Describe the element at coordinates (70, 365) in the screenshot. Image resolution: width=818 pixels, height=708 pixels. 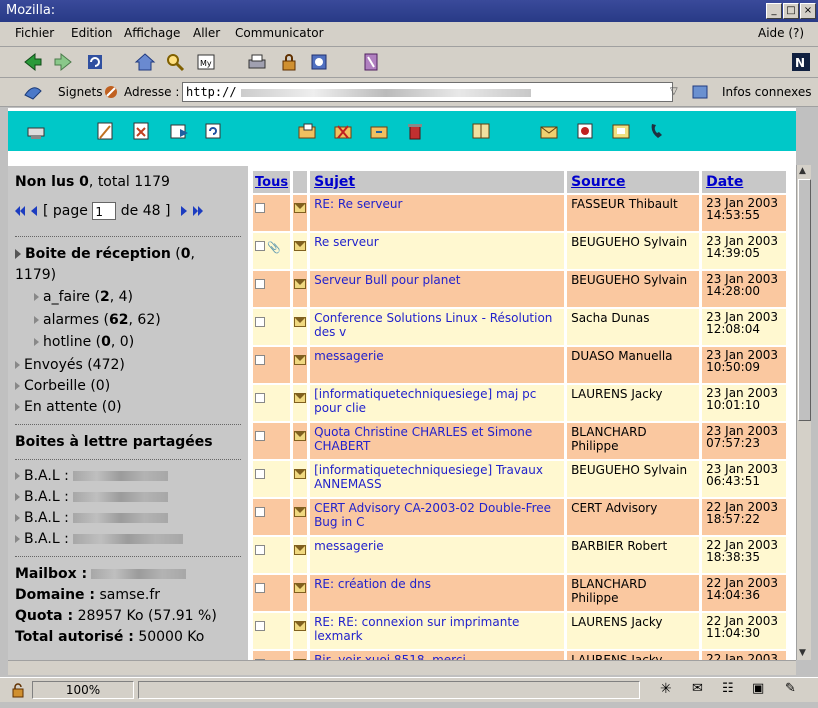
I see `folder-sent: Envoyés (472)` at that location.